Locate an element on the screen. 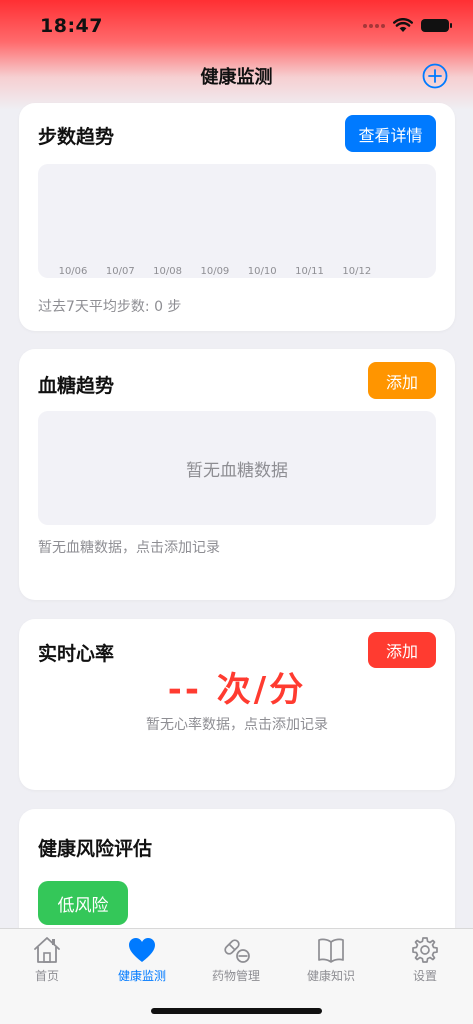 This screenshot has width=473, height=1024. gear-icon is located at coordinates (425, 950).